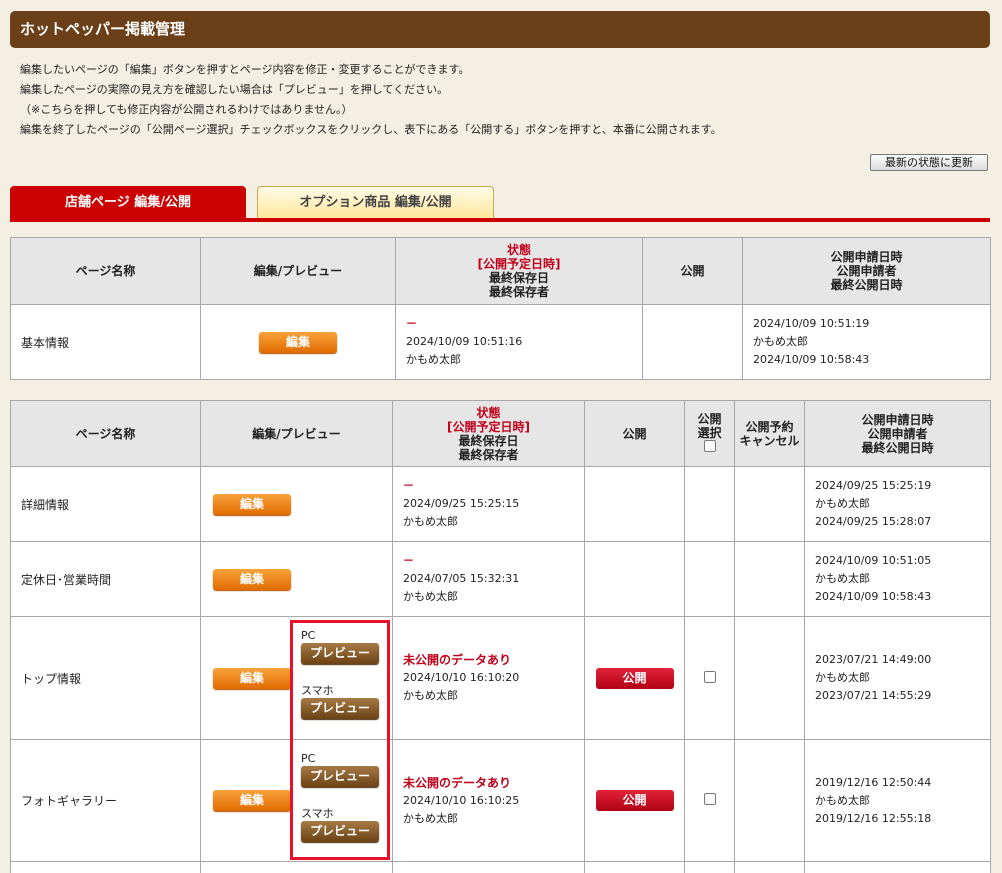 This screenshot has width=1002, height=873. What do you see at coordinates (375, 202) in the screenshot?
I see `tab-option-products: オプション商品 編集/公開` at bounding box center [375, 202].